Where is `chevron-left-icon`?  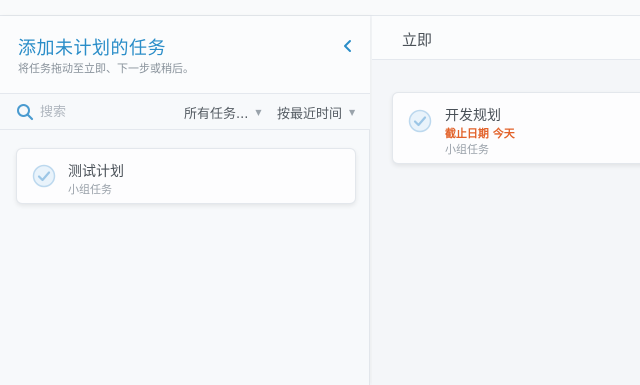
chevron-left-icon is located at coordinates (347, 46).